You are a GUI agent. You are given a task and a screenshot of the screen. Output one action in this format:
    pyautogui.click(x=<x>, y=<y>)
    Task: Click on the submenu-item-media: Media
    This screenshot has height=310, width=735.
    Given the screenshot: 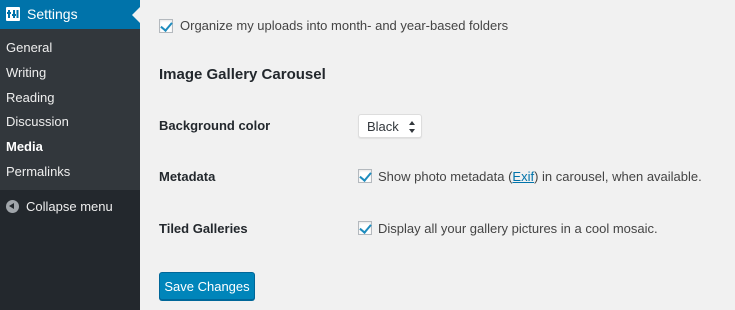 What is the action you would take?
    pyautogui.click(x=24, y=146)
    